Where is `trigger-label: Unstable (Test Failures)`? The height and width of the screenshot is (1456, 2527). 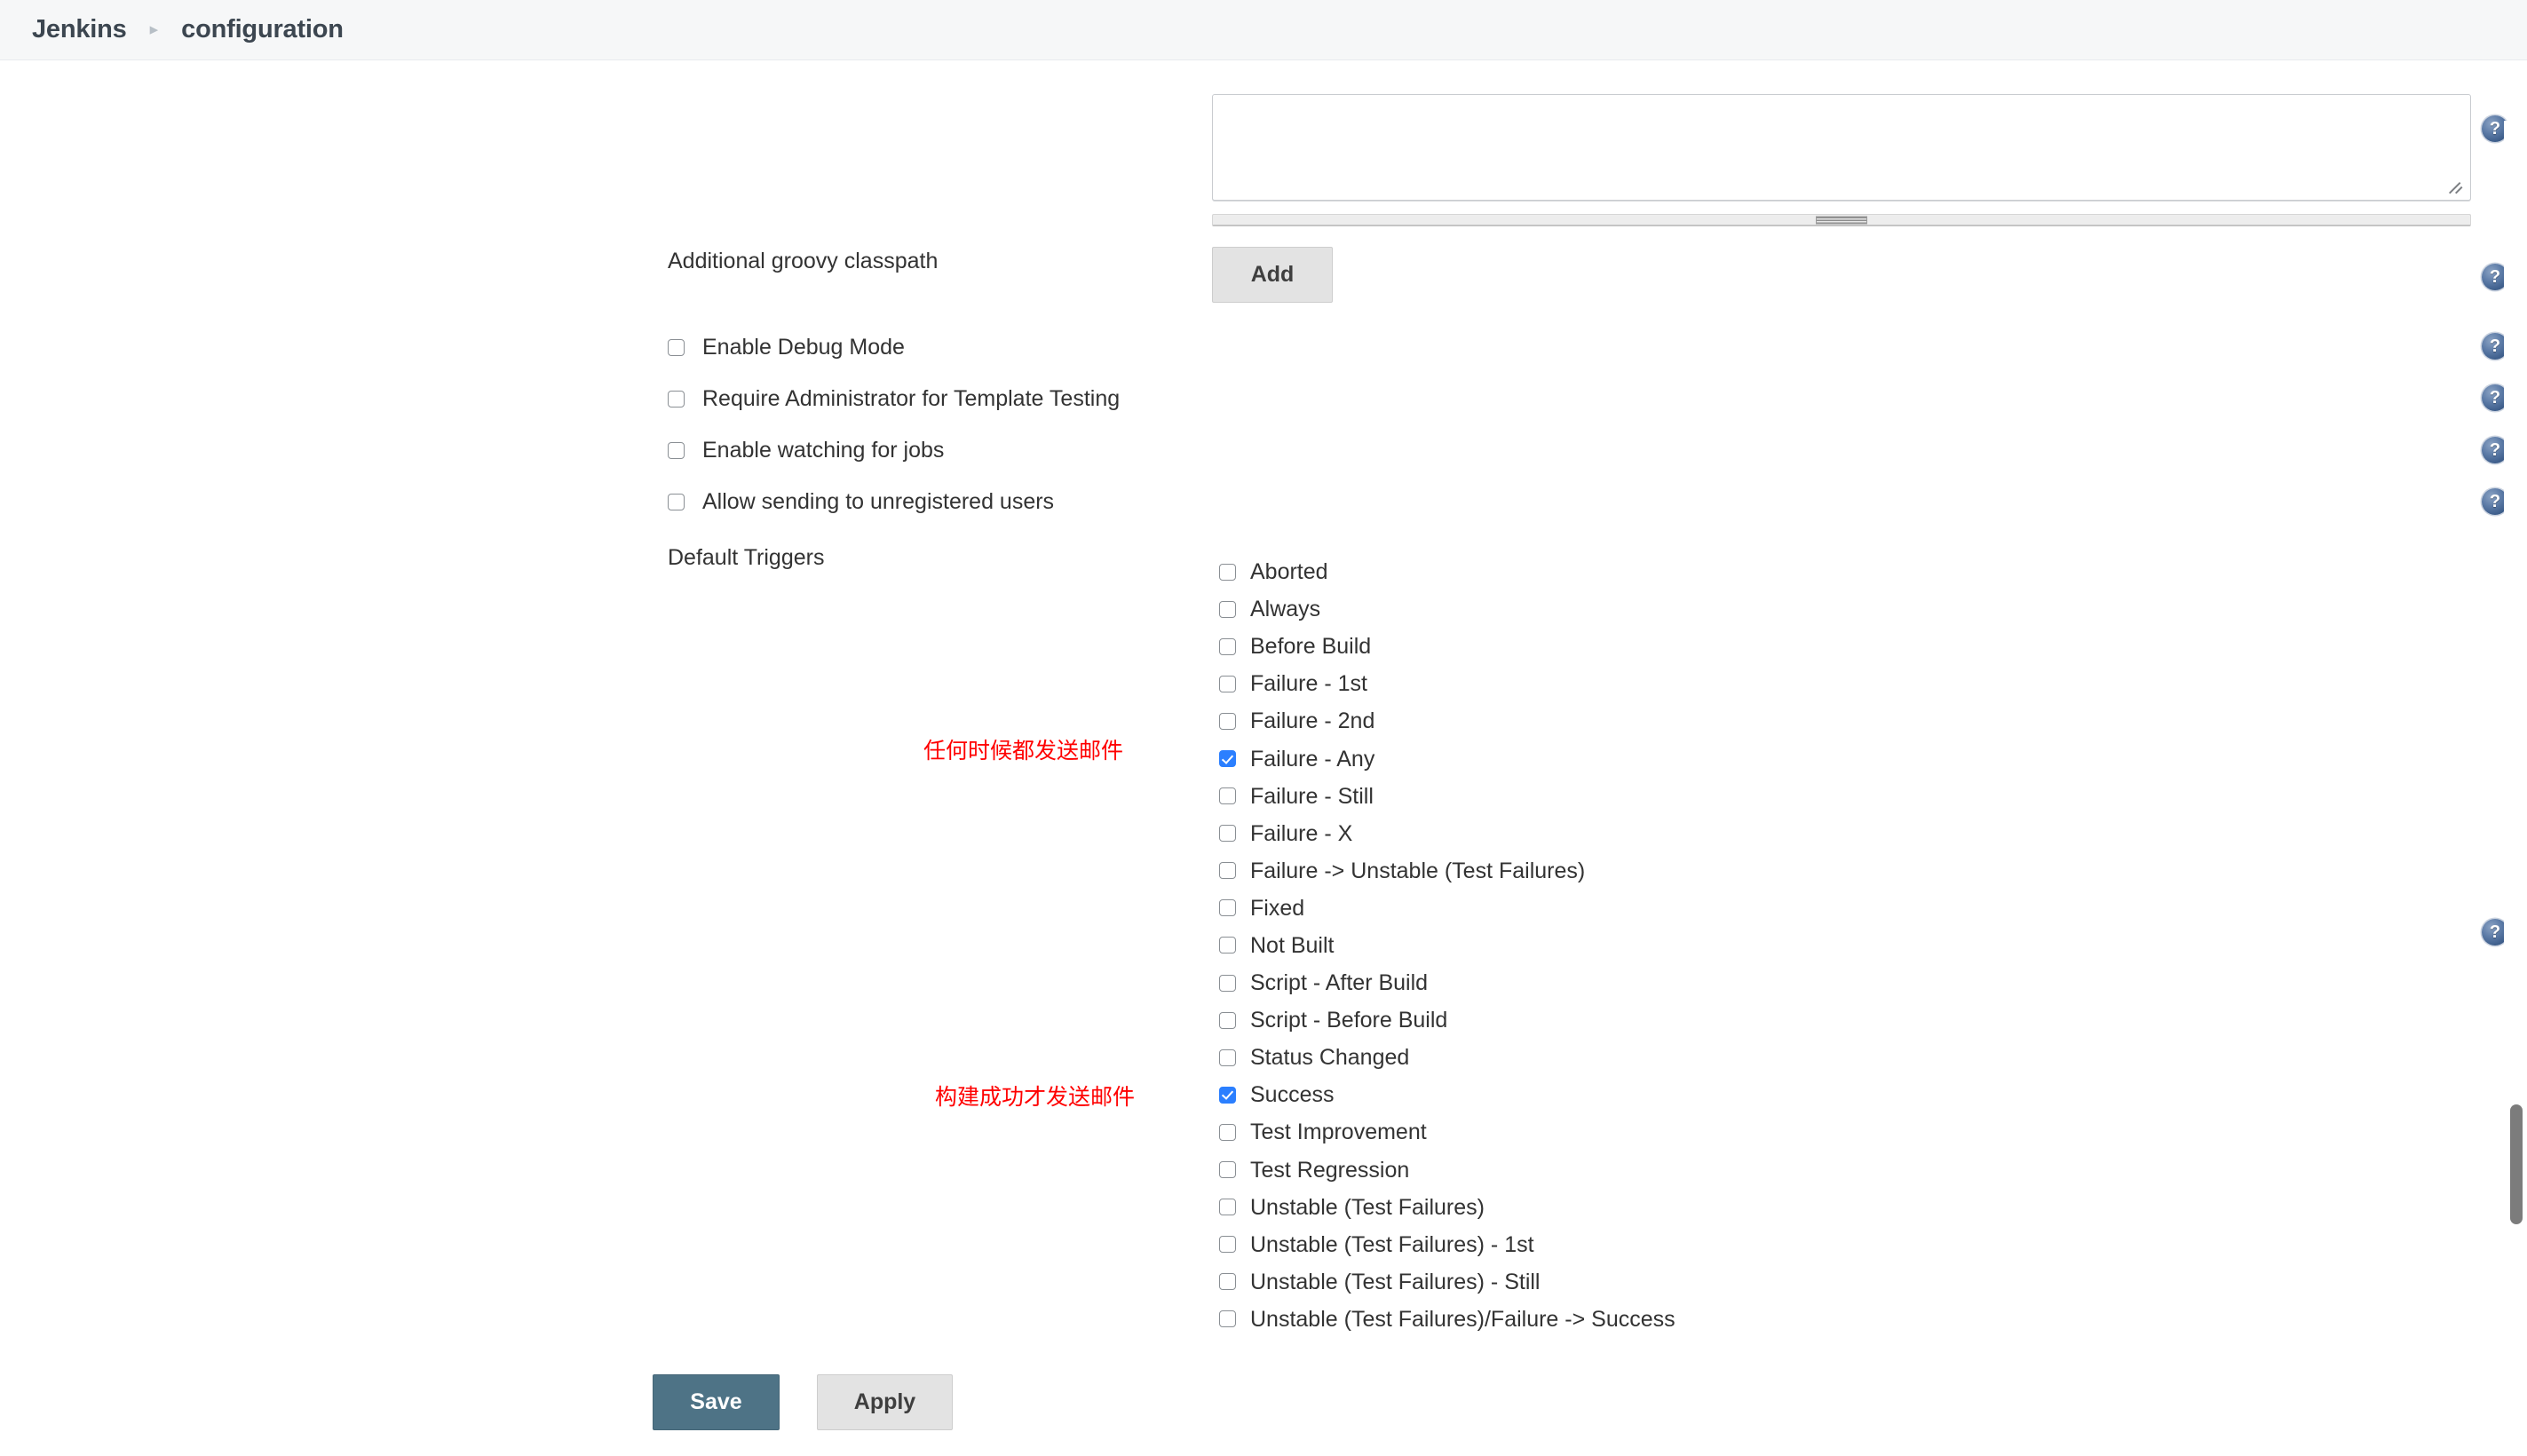 trigger-label: Unstable (Test Failures) is located at coordinates (1367, 1207).